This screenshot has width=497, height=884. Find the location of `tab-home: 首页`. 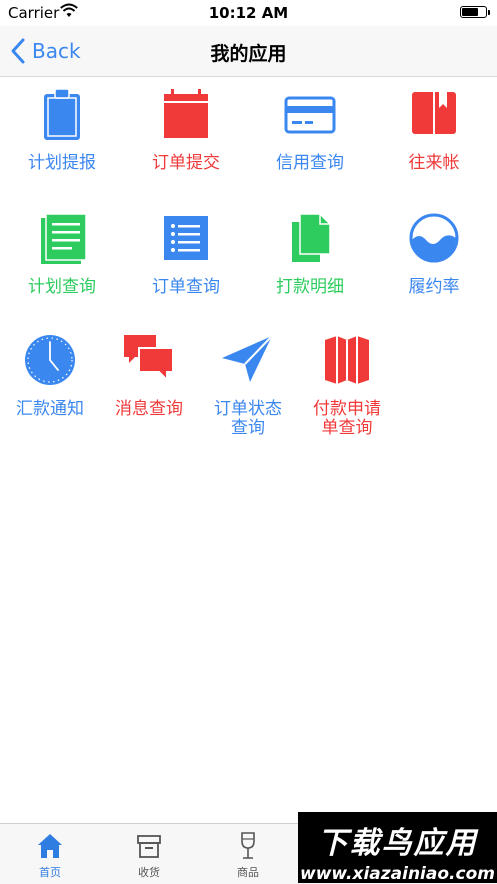

tab-home: 首页 is located at coordinates (50, 854).